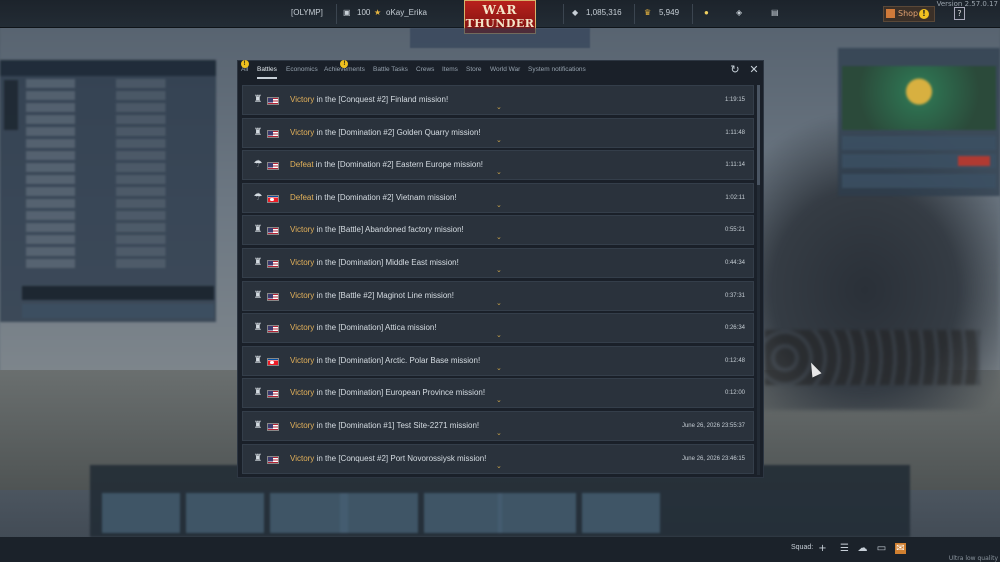  I want to click on tab-store: Store, so click(474, 69).